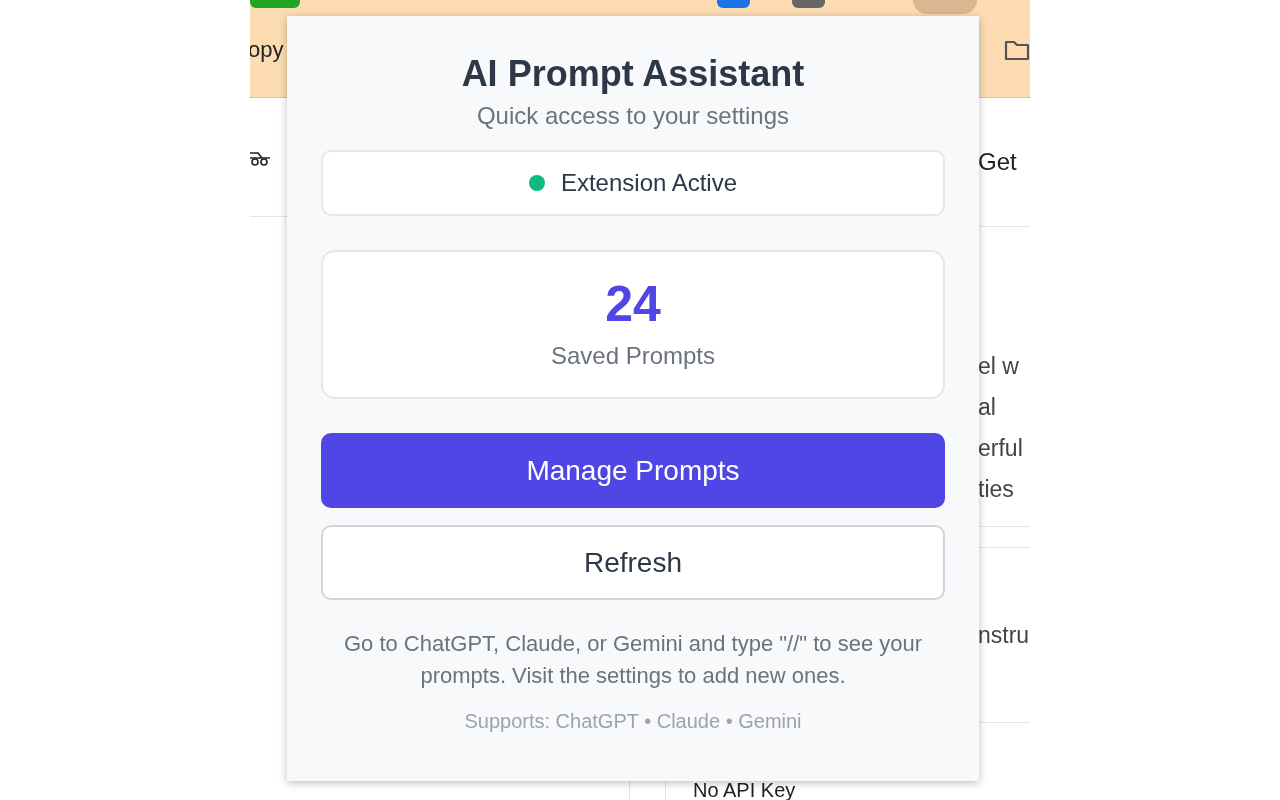 The width and height of the screenshot is (1280, 800). Describe the element at coordinates (649, 183) in the screenshot. I see `status-label: Extension Active` at that location.